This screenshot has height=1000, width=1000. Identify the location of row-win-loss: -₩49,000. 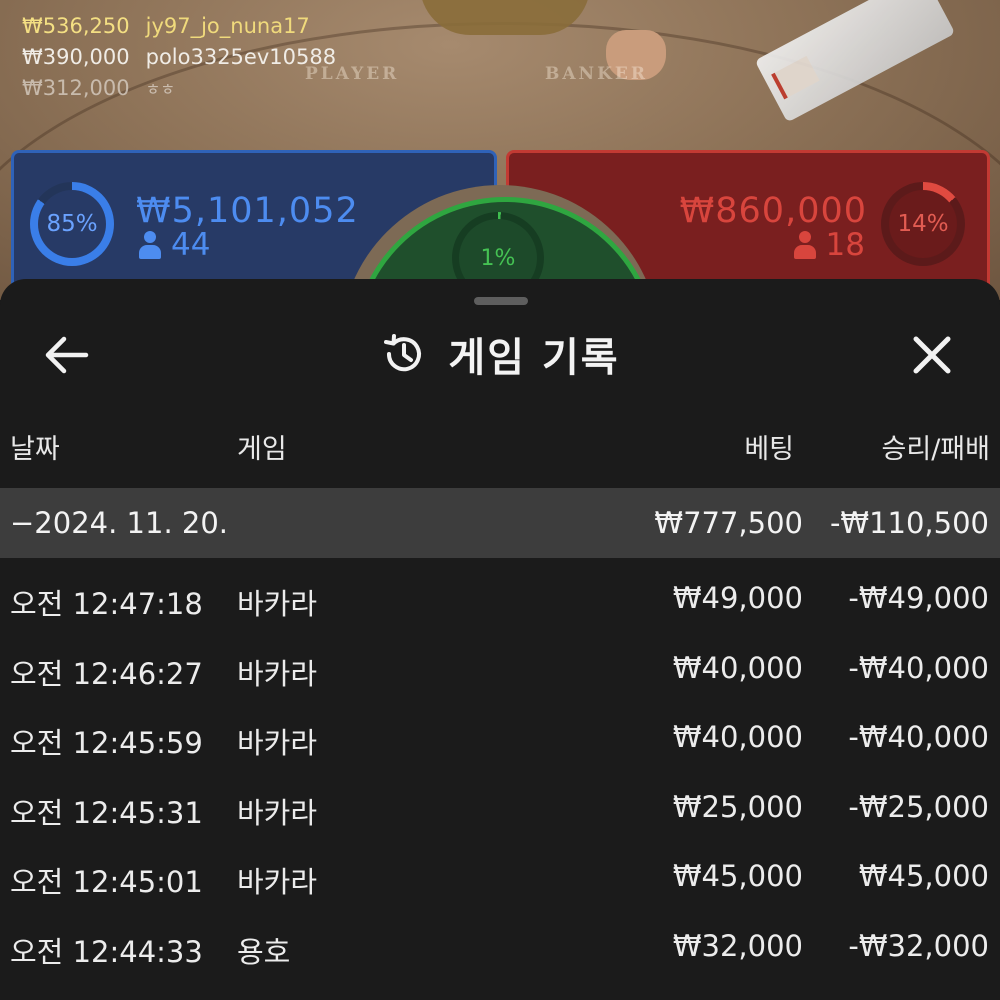
(918, 598).